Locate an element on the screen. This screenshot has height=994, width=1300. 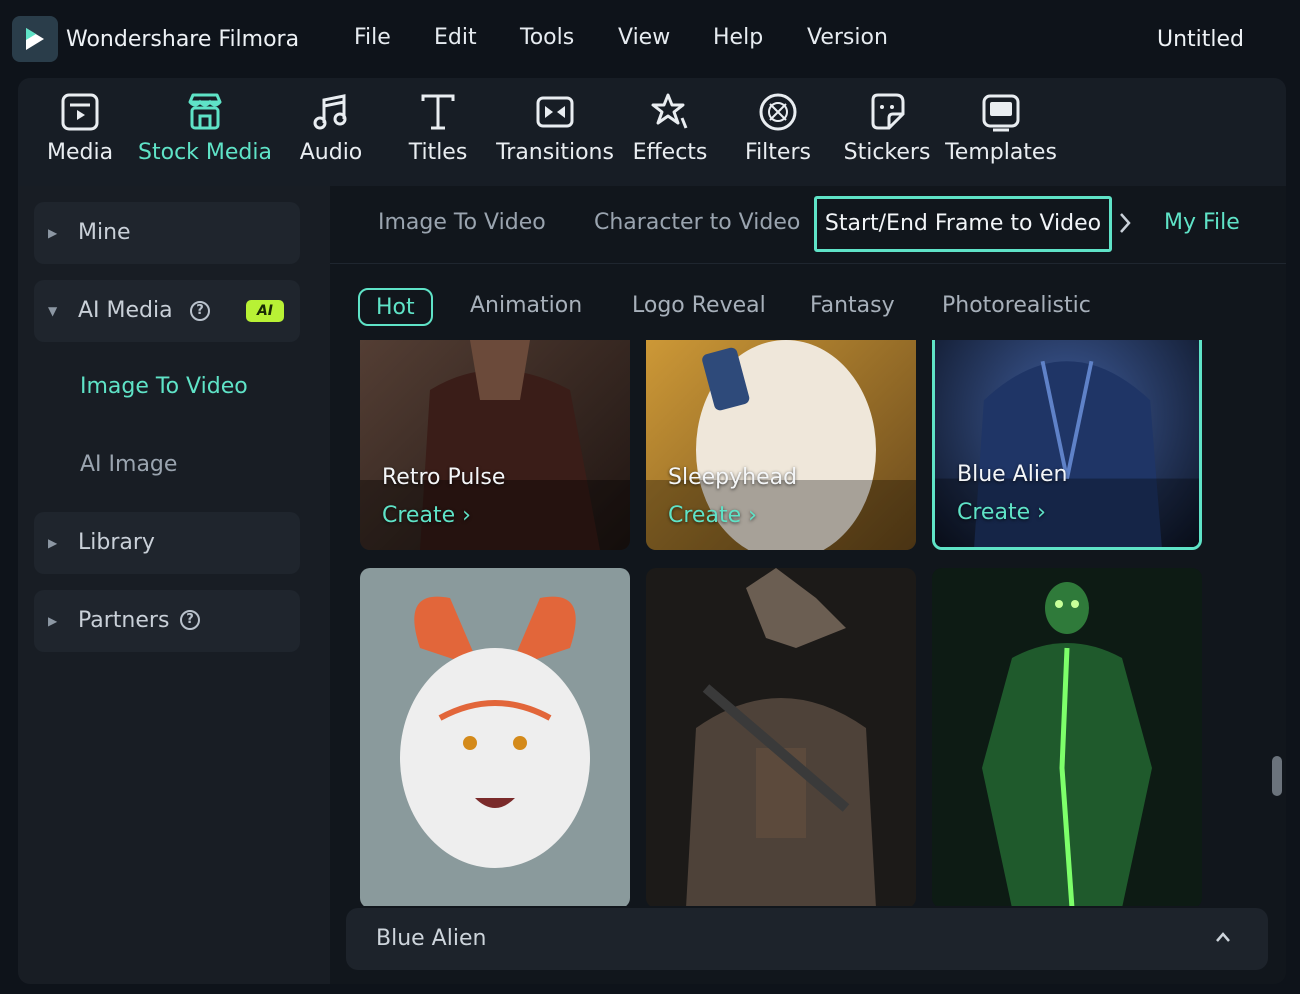
category-hot: Hot is located at coordinates (395, 307).